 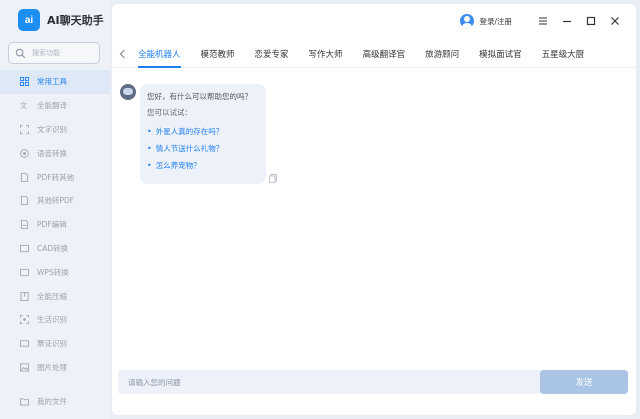 What do you see at coordinates (24, 225) in the screenshot?
I see `pdf-edit-icon` at bounding box center [24, 225].